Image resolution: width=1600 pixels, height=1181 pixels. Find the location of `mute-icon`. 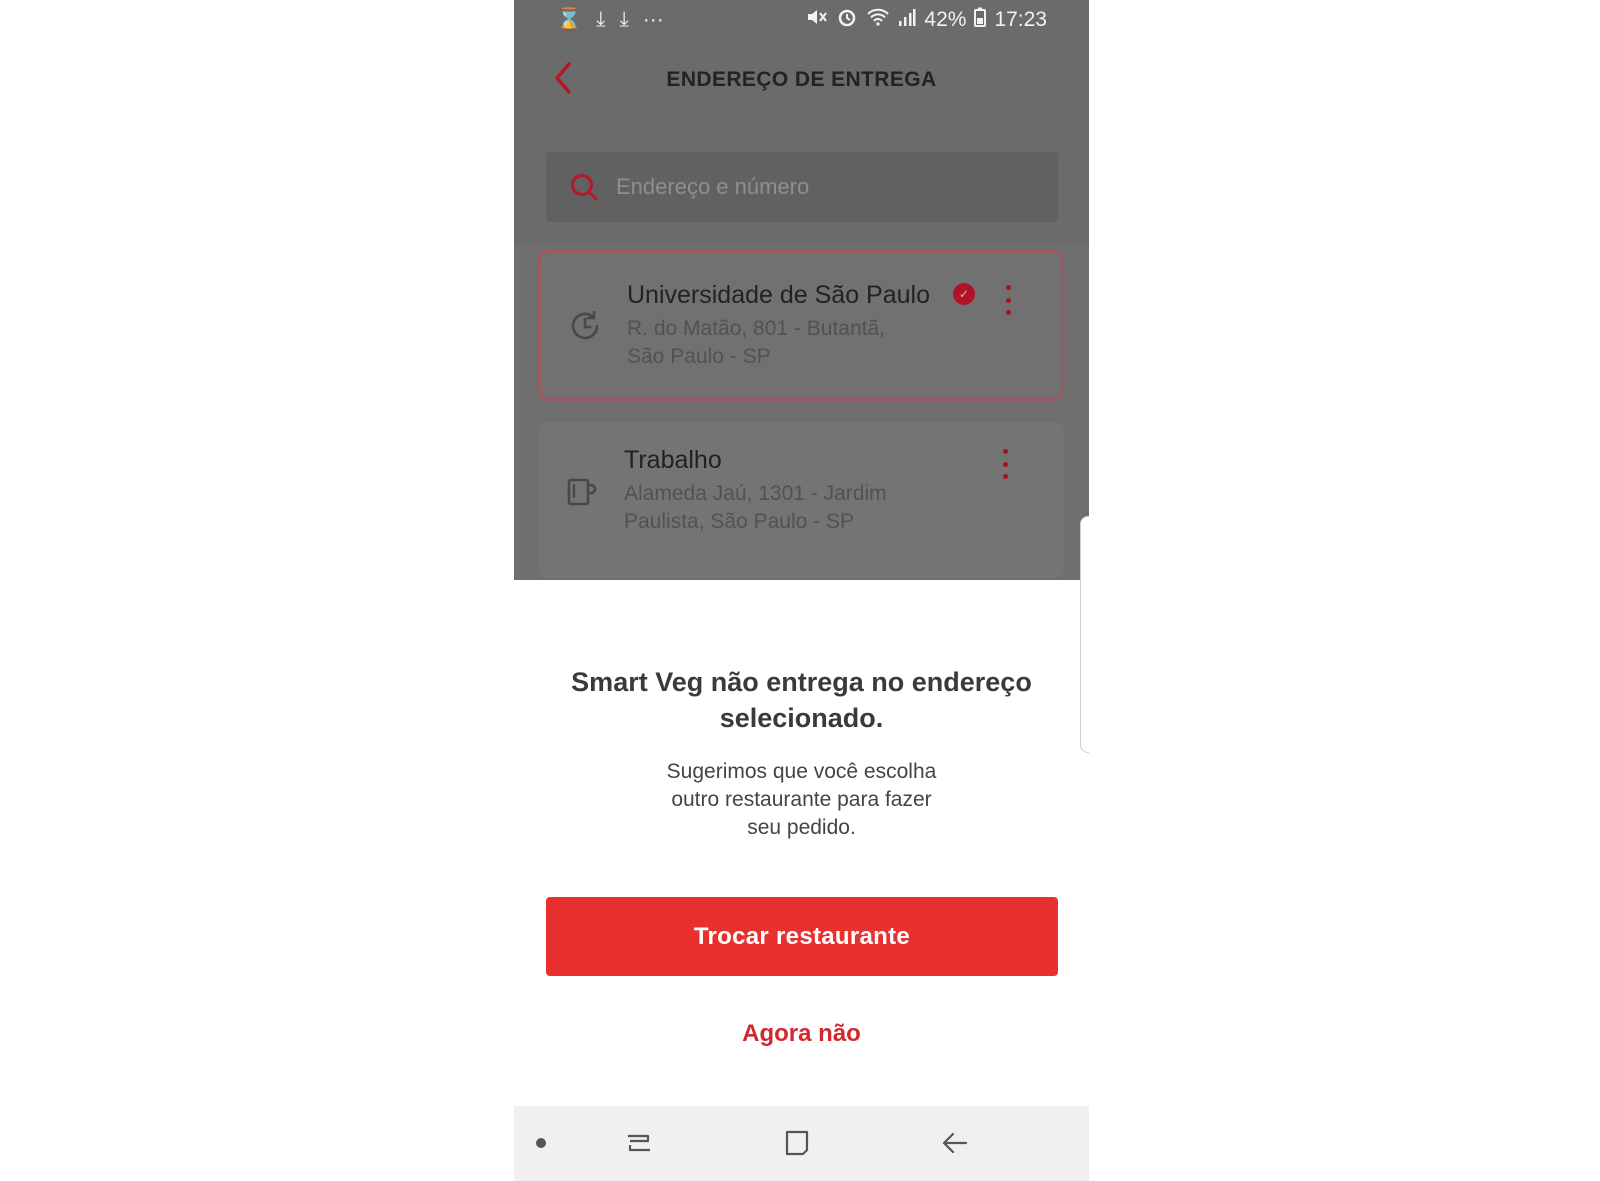

mute-icon is located at coordinates (817, 20).